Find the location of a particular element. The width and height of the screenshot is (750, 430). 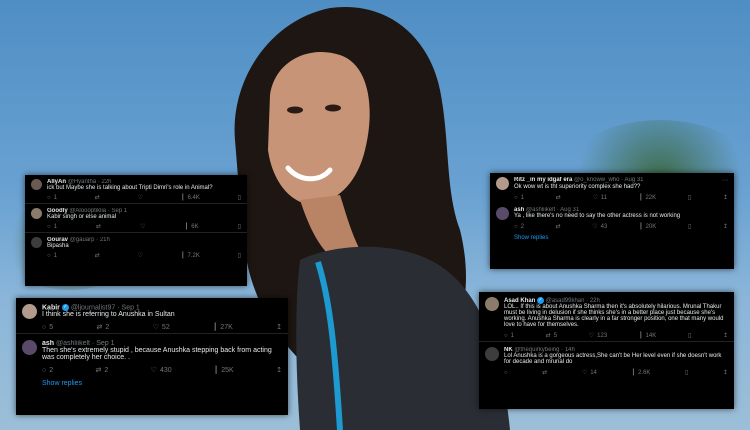

views-button: ┃ 20K is located at coordinates (647, 227).